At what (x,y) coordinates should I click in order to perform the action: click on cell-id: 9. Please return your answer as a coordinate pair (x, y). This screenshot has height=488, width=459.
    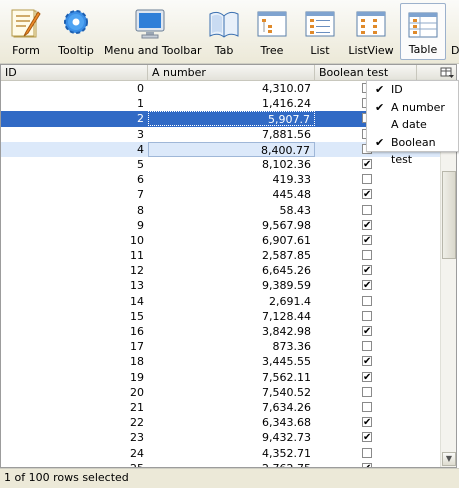
    Looking at the image, I should click on (140, 225).